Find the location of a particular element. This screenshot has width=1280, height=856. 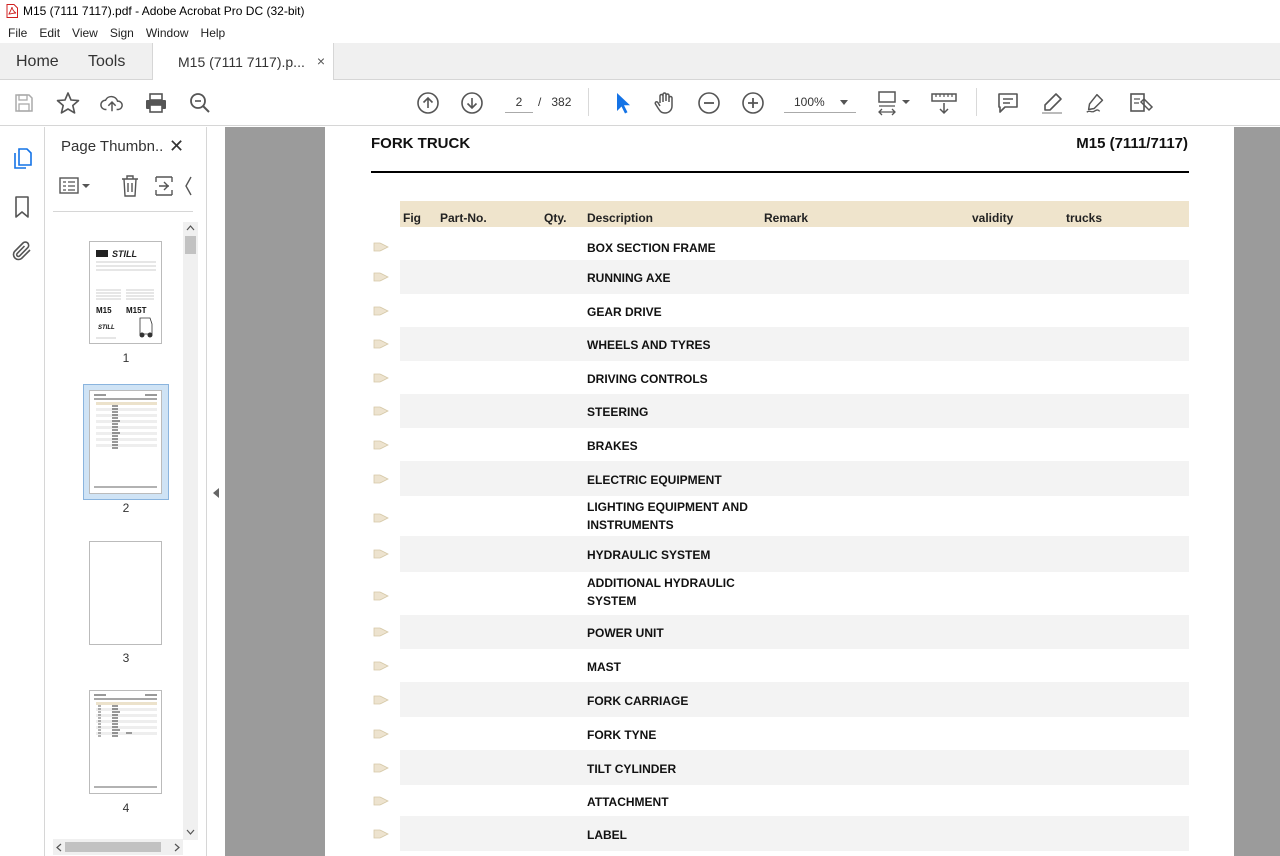

chevron-down-icon is located at coordinates (844, 102).